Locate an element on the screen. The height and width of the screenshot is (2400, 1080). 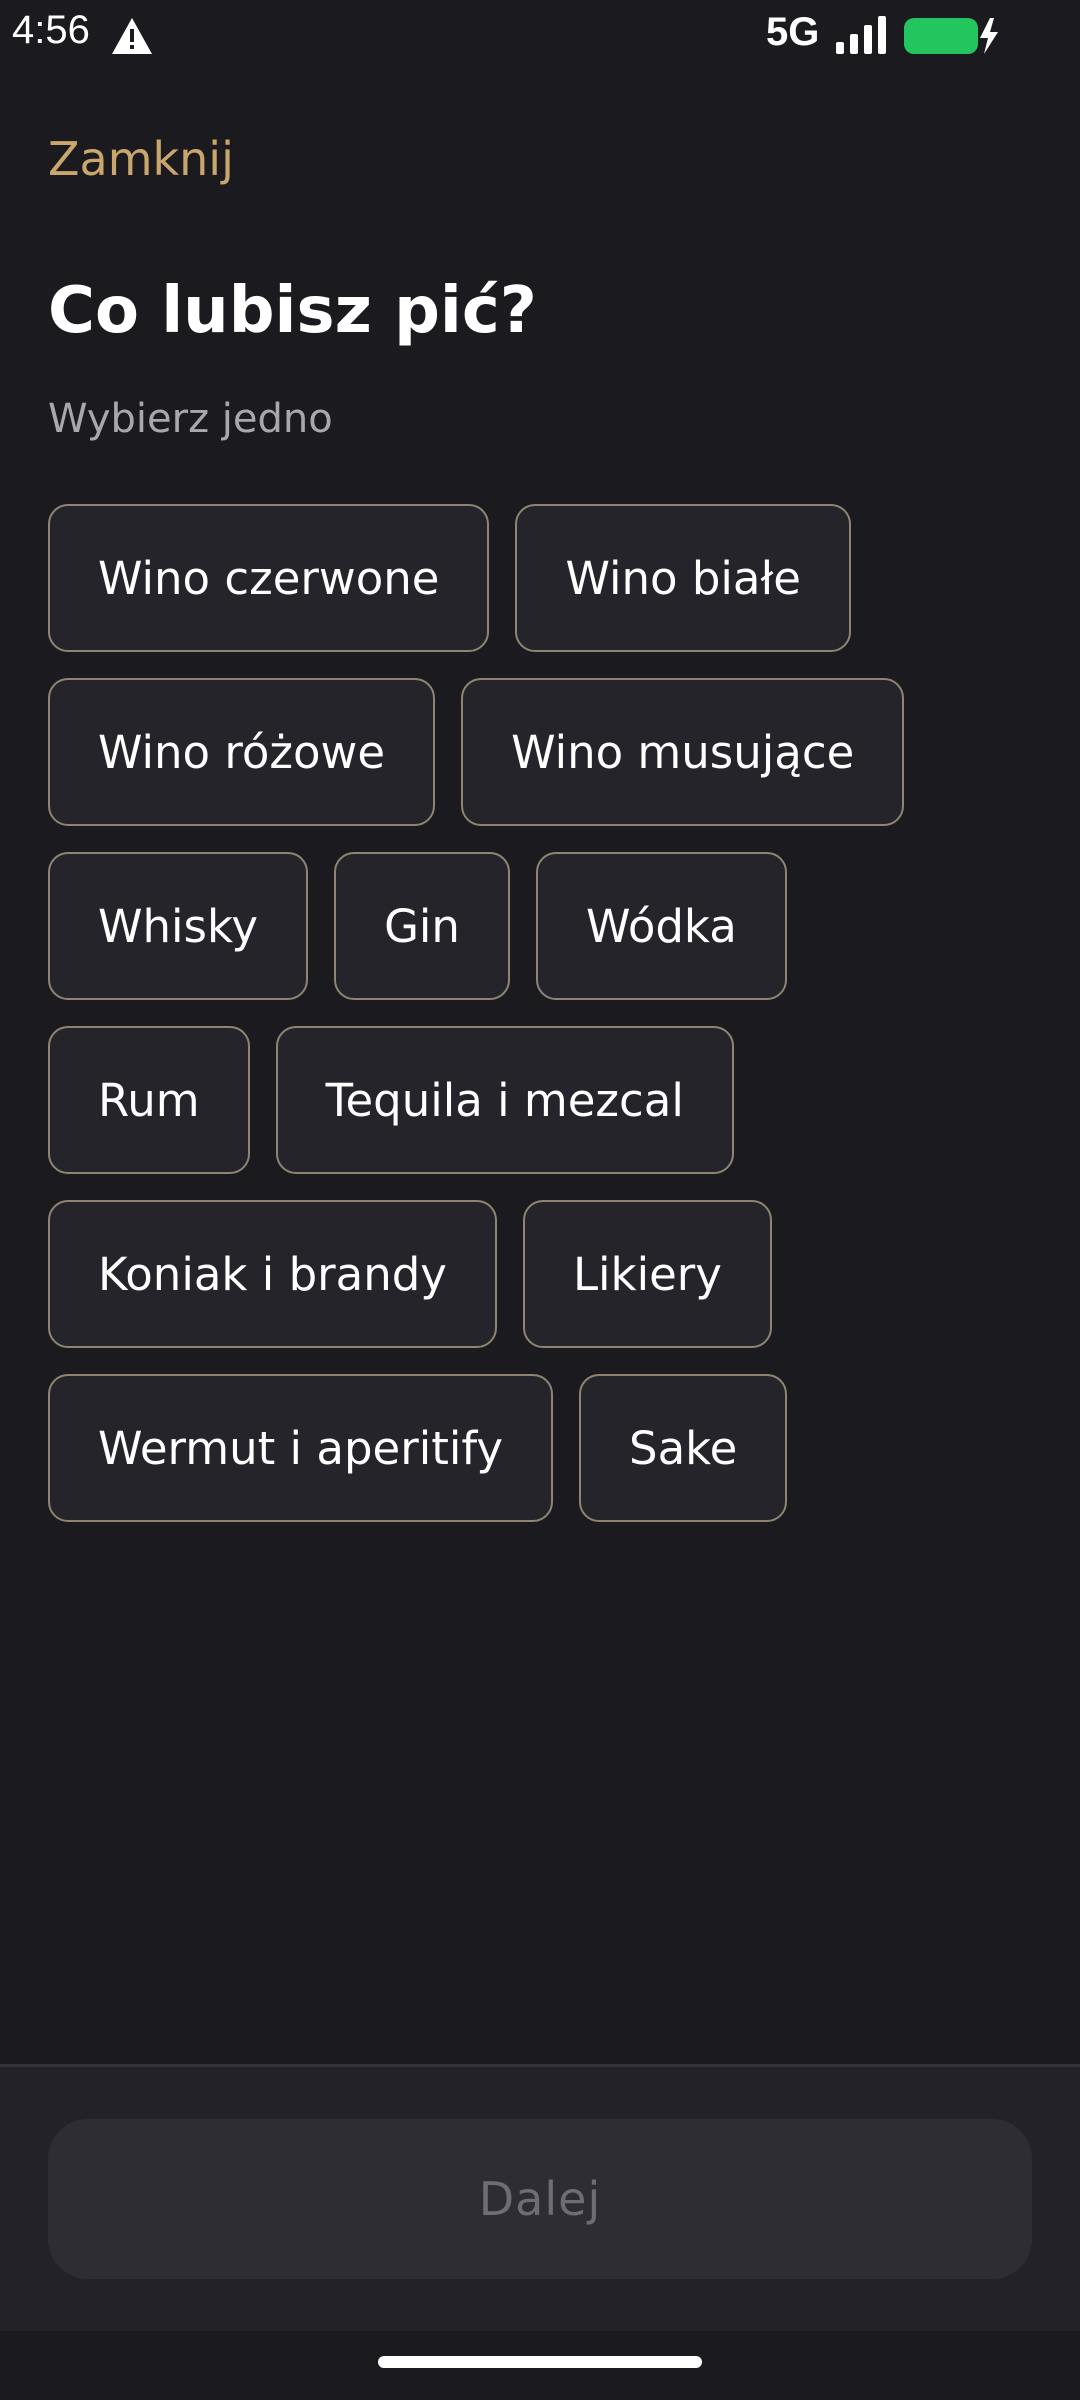
options-row: Koniak i brandy Likiery is located at coordinates (518, 1274).